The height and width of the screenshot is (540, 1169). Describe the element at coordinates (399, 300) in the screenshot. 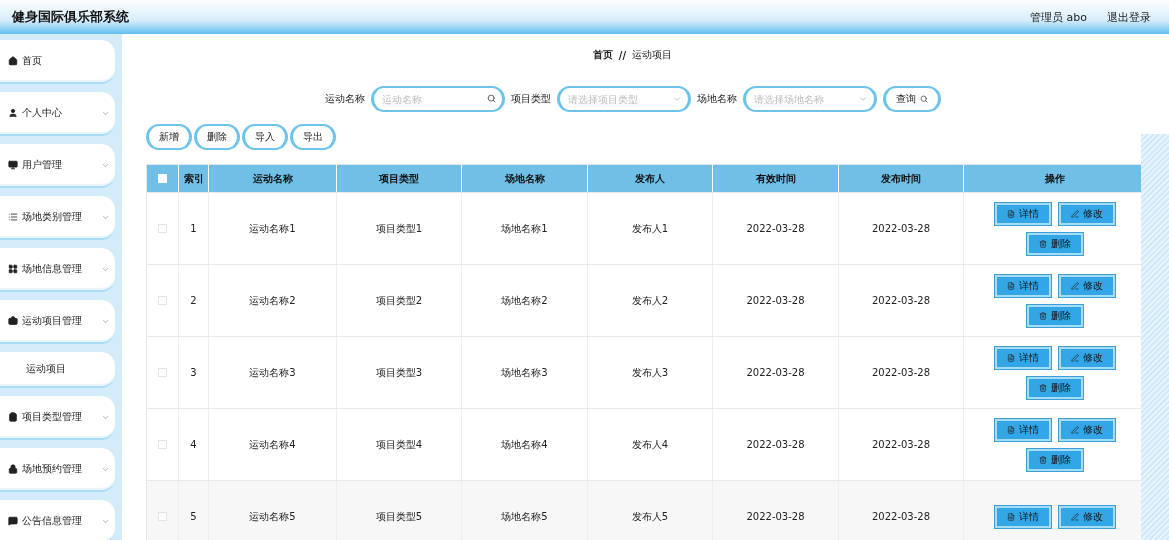

I see `table-cell: 项目类型2` at that location.